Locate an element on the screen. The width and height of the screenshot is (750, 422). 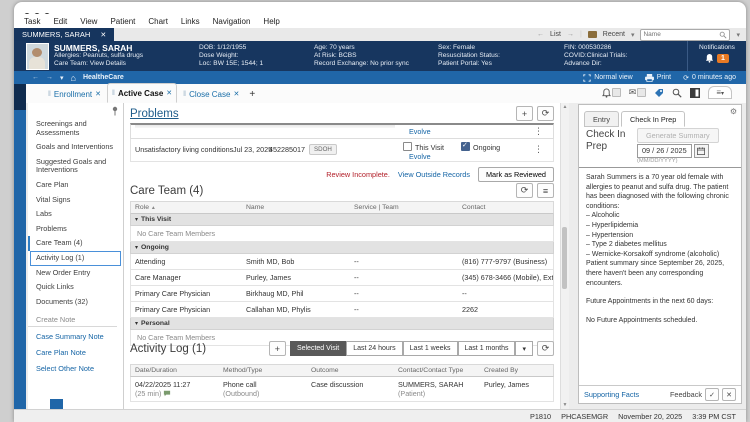
link-case-summary-note: Case Summary Note is located at coordinates (75, 335).